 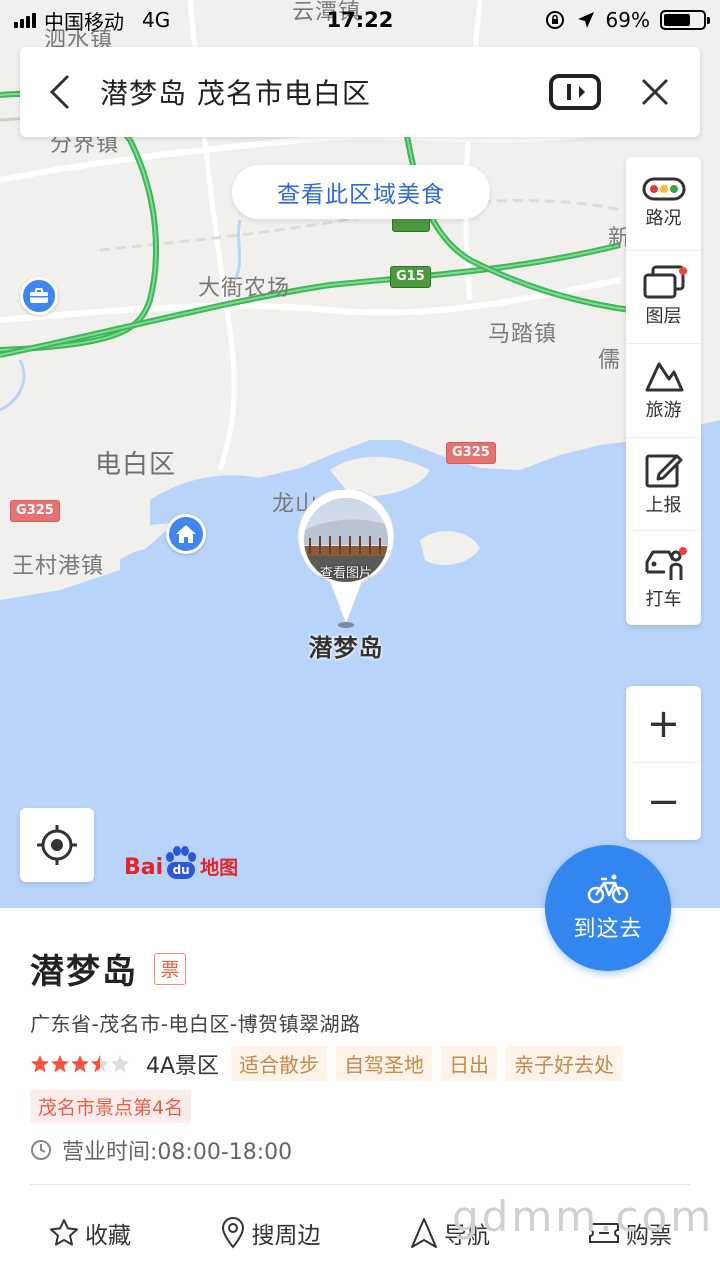 I want to click on search-query: 潜梦岛 茂名市电白区, so click(x=320, y=92).